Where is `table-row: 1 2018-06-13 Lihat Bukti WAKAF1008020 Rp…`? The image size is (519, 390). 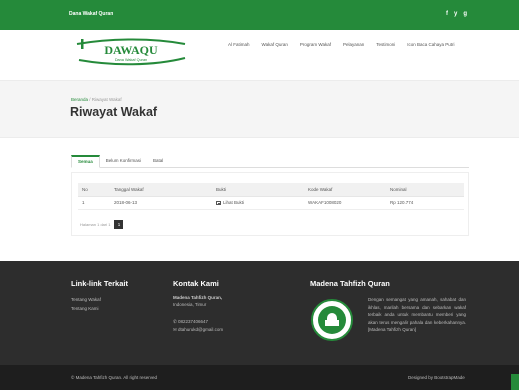
table-row: 1 2018-06-13 Lihat Bukti WAKAF1008020 Rp… is located at coordinates (271, 203).